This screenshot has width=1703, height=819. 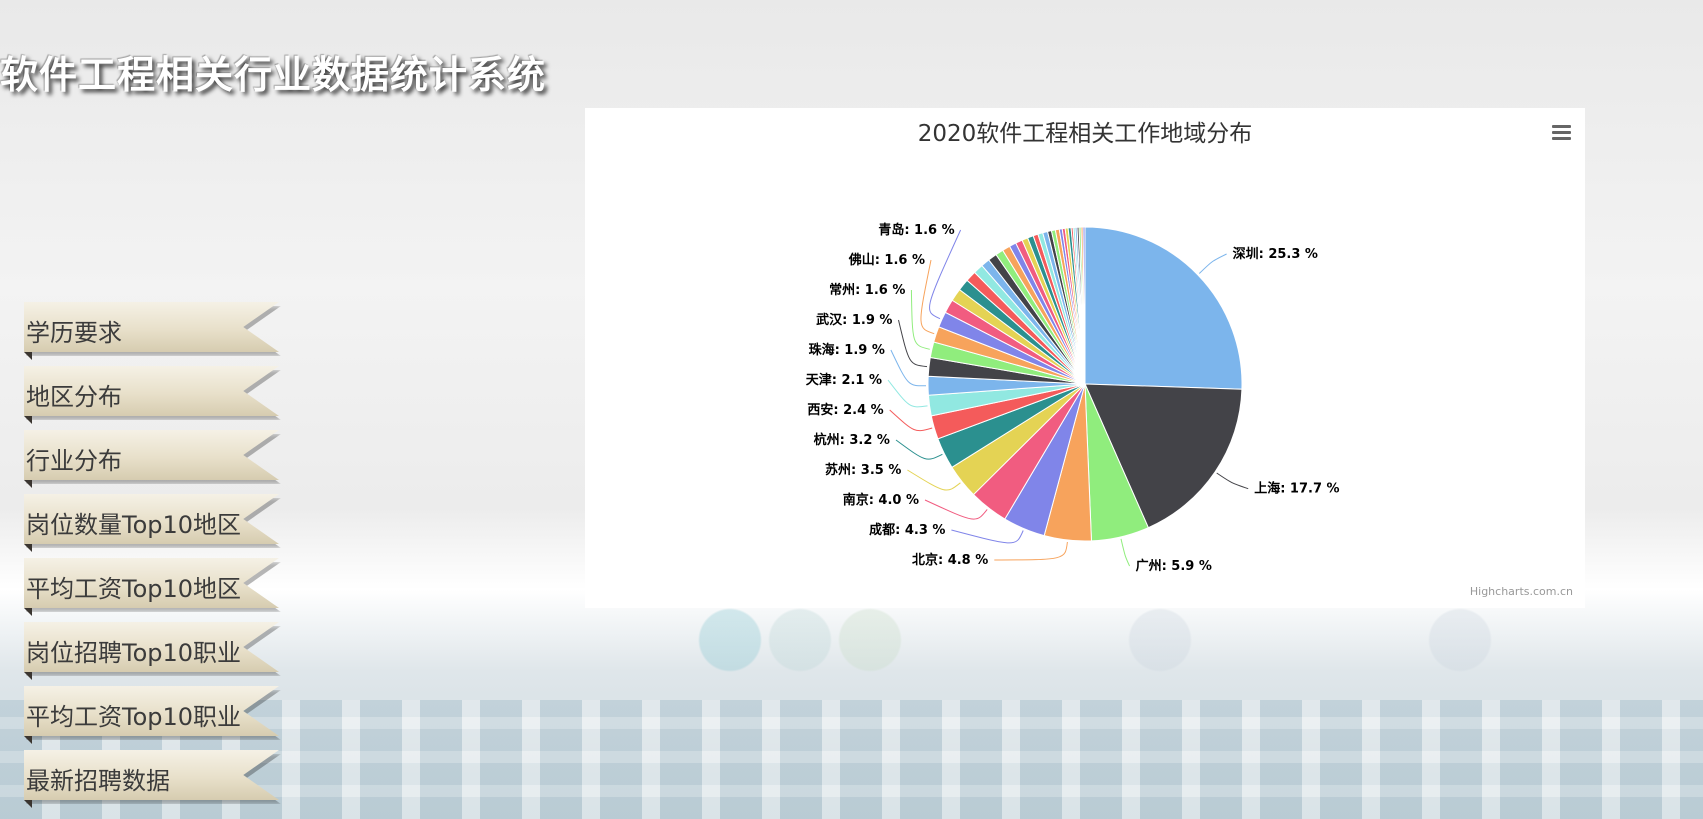 I want to click on nav-item-label: 岗位数量Top10地区, so click(x=134, y=525).